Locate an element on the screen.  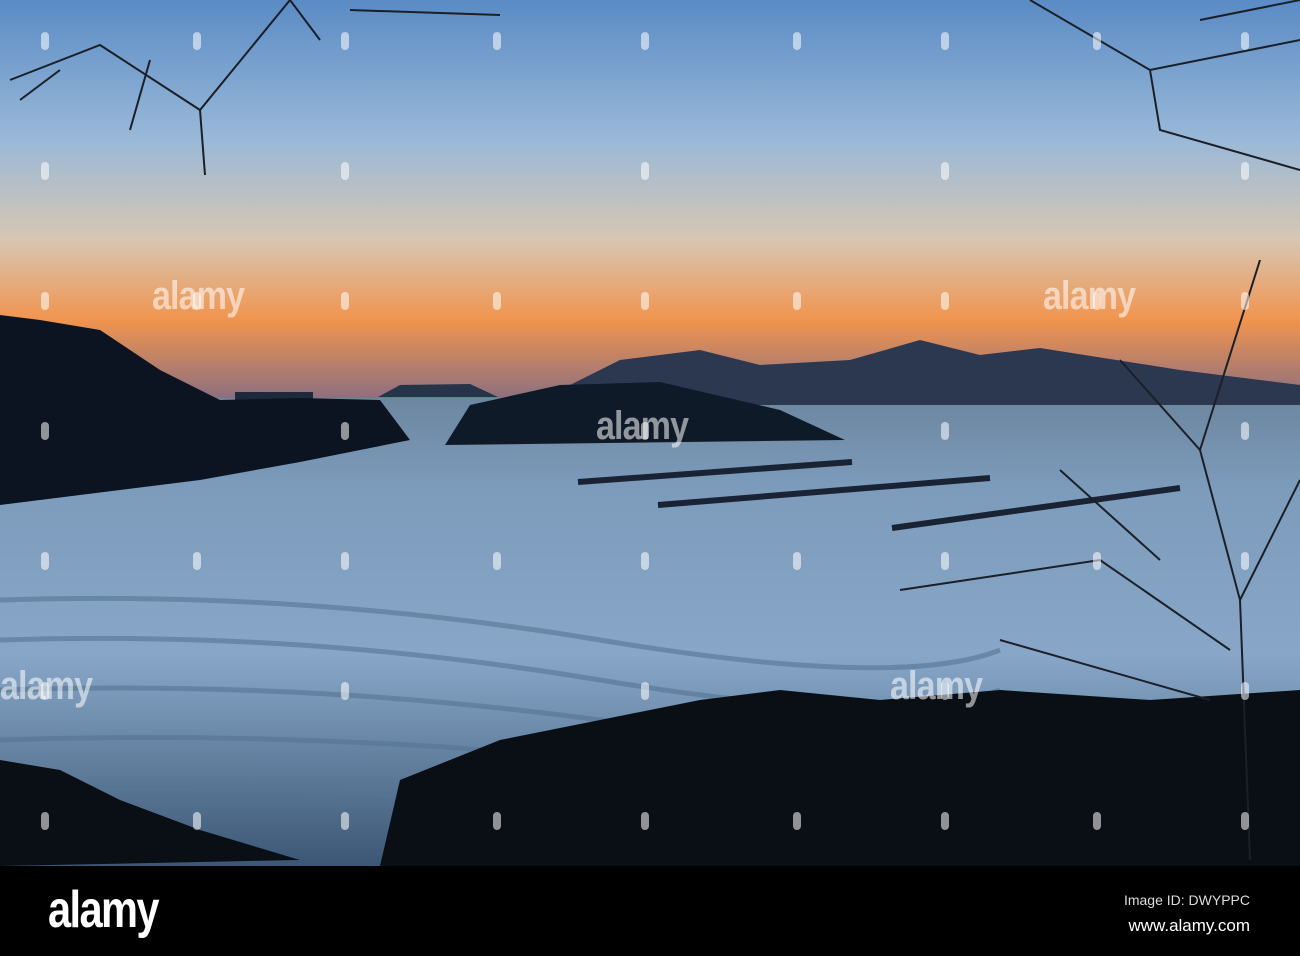
footer-bar: alamy Image ID: DWYPPC www.alamy.com is located at coordinates (650, 911).